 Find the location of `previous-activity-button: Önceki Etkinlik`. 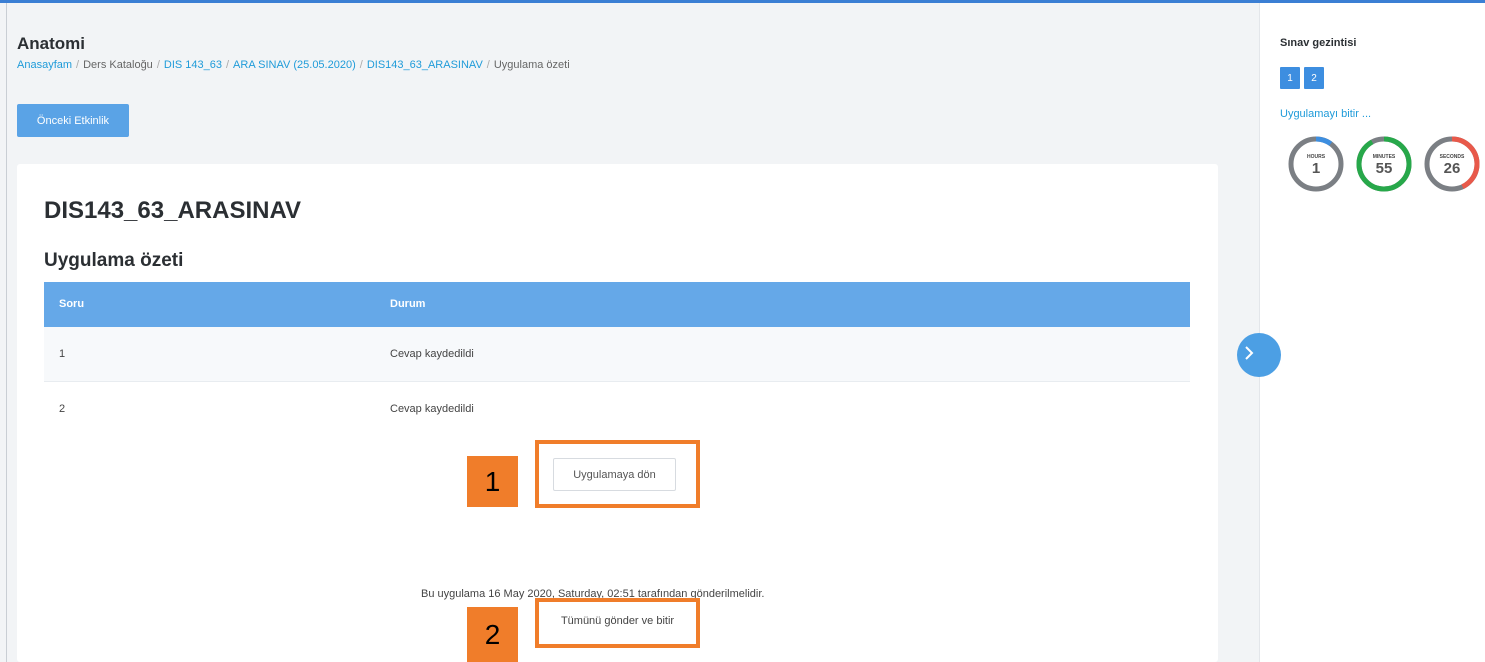

previous-activity-button: Önceki Etkinlik is located at coordinates (73, 120).